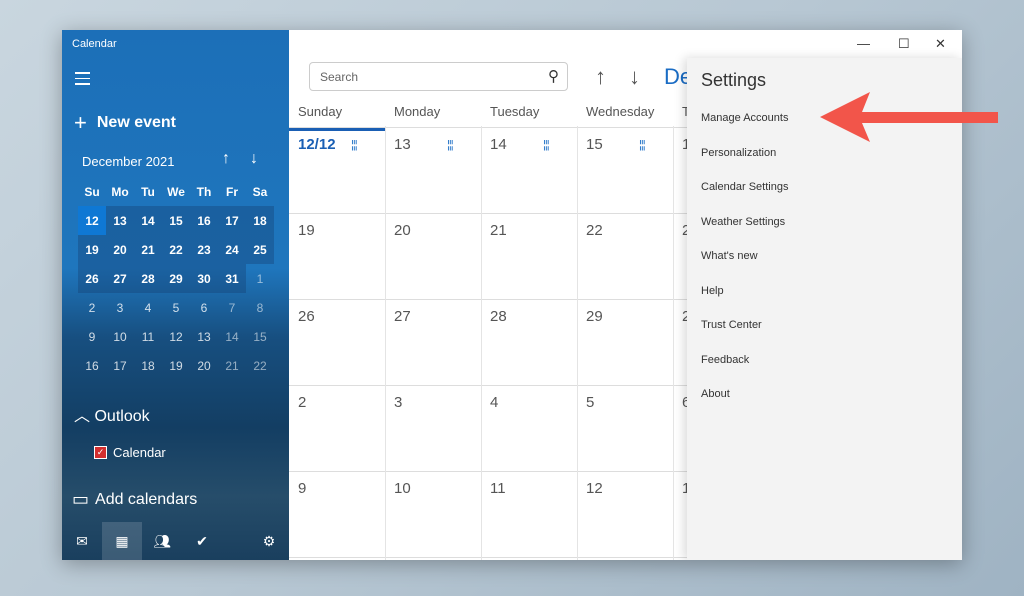 The width and height of the screenshot is (1024, 596). Describe the element at coordinates (494, 402) in the screenshot. I see `day-cell: 4` at that location.